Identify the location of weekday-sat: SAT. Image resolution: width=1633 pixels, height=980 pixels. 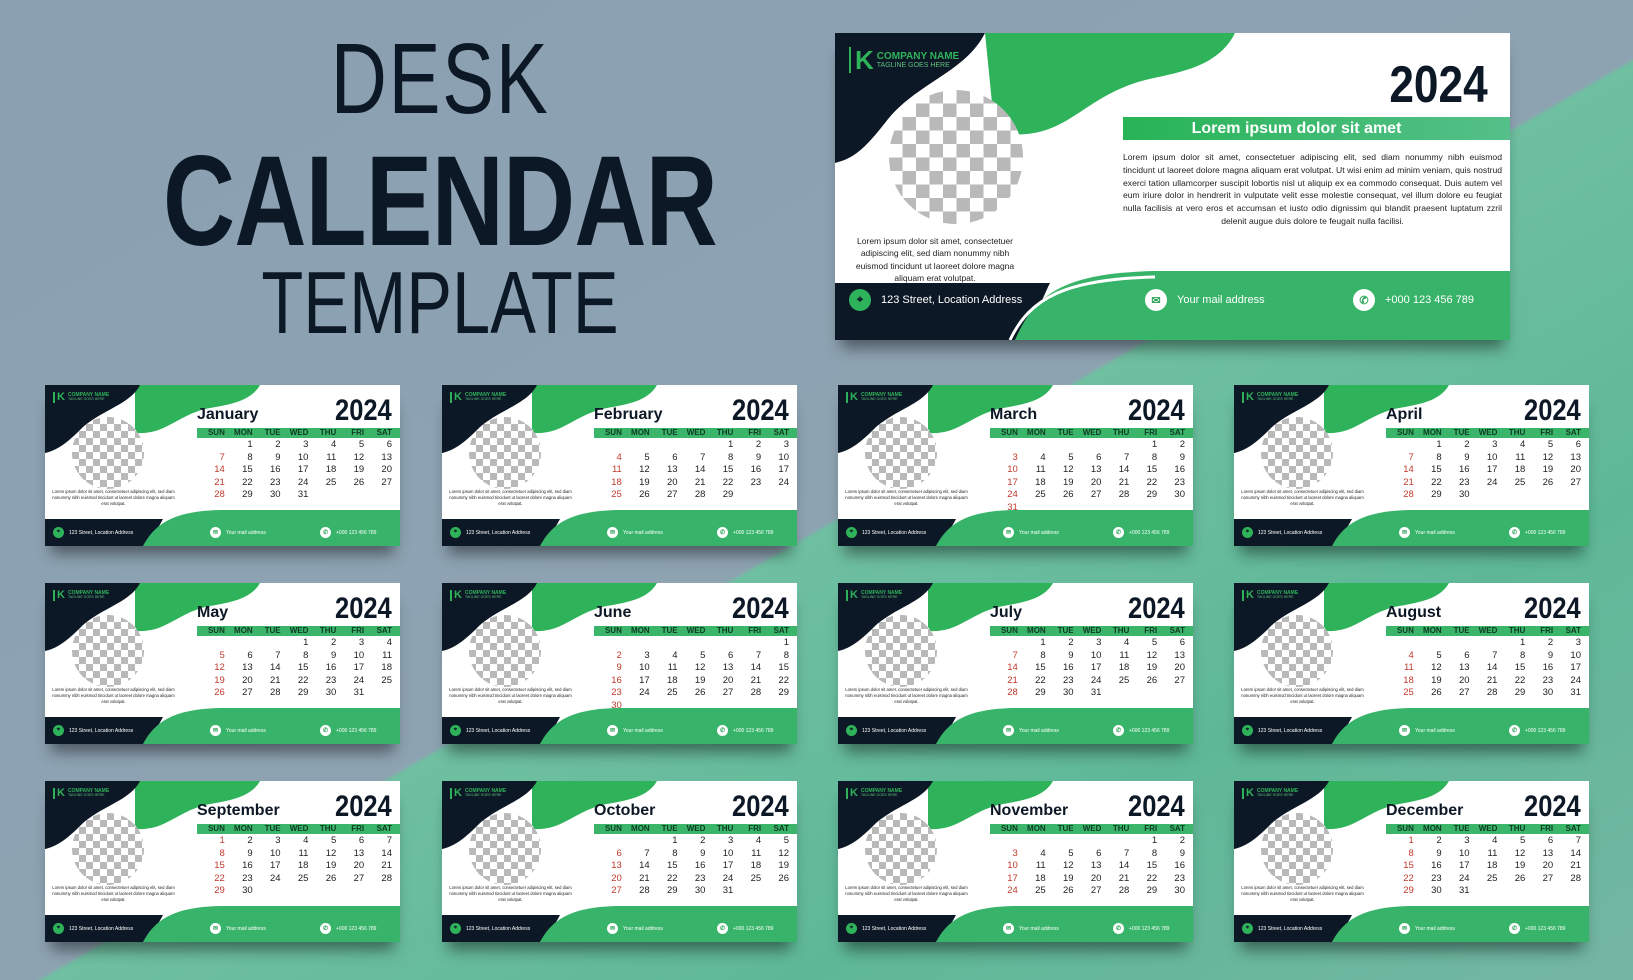
(781, 432).